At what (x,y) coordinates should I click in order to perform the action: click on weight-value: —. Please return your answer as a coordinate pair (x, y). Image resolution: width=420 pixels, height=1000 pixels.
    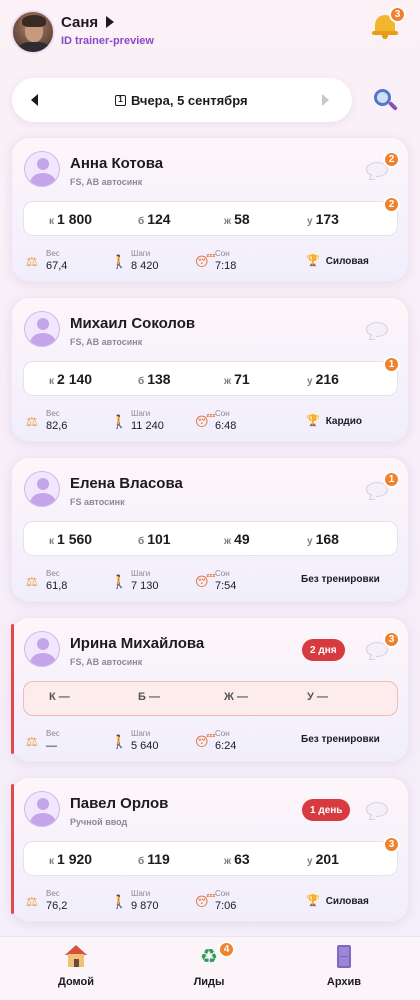
    Looking at the image, I should click on (51, 746).